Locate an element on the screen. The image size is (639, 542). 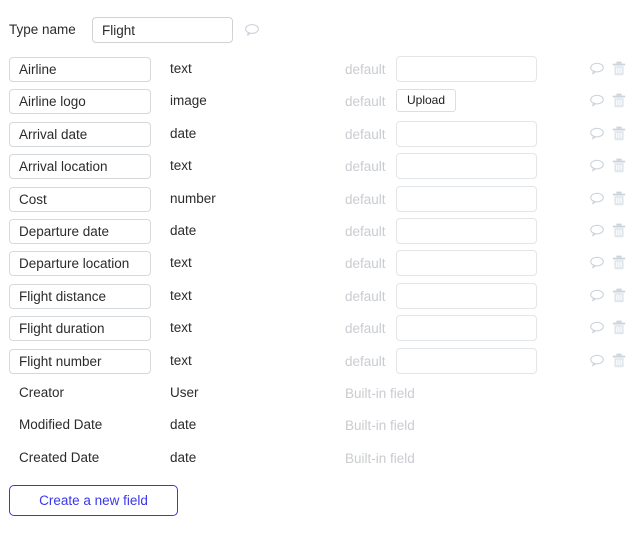
type-name-input is located at coordinates (162, 30).